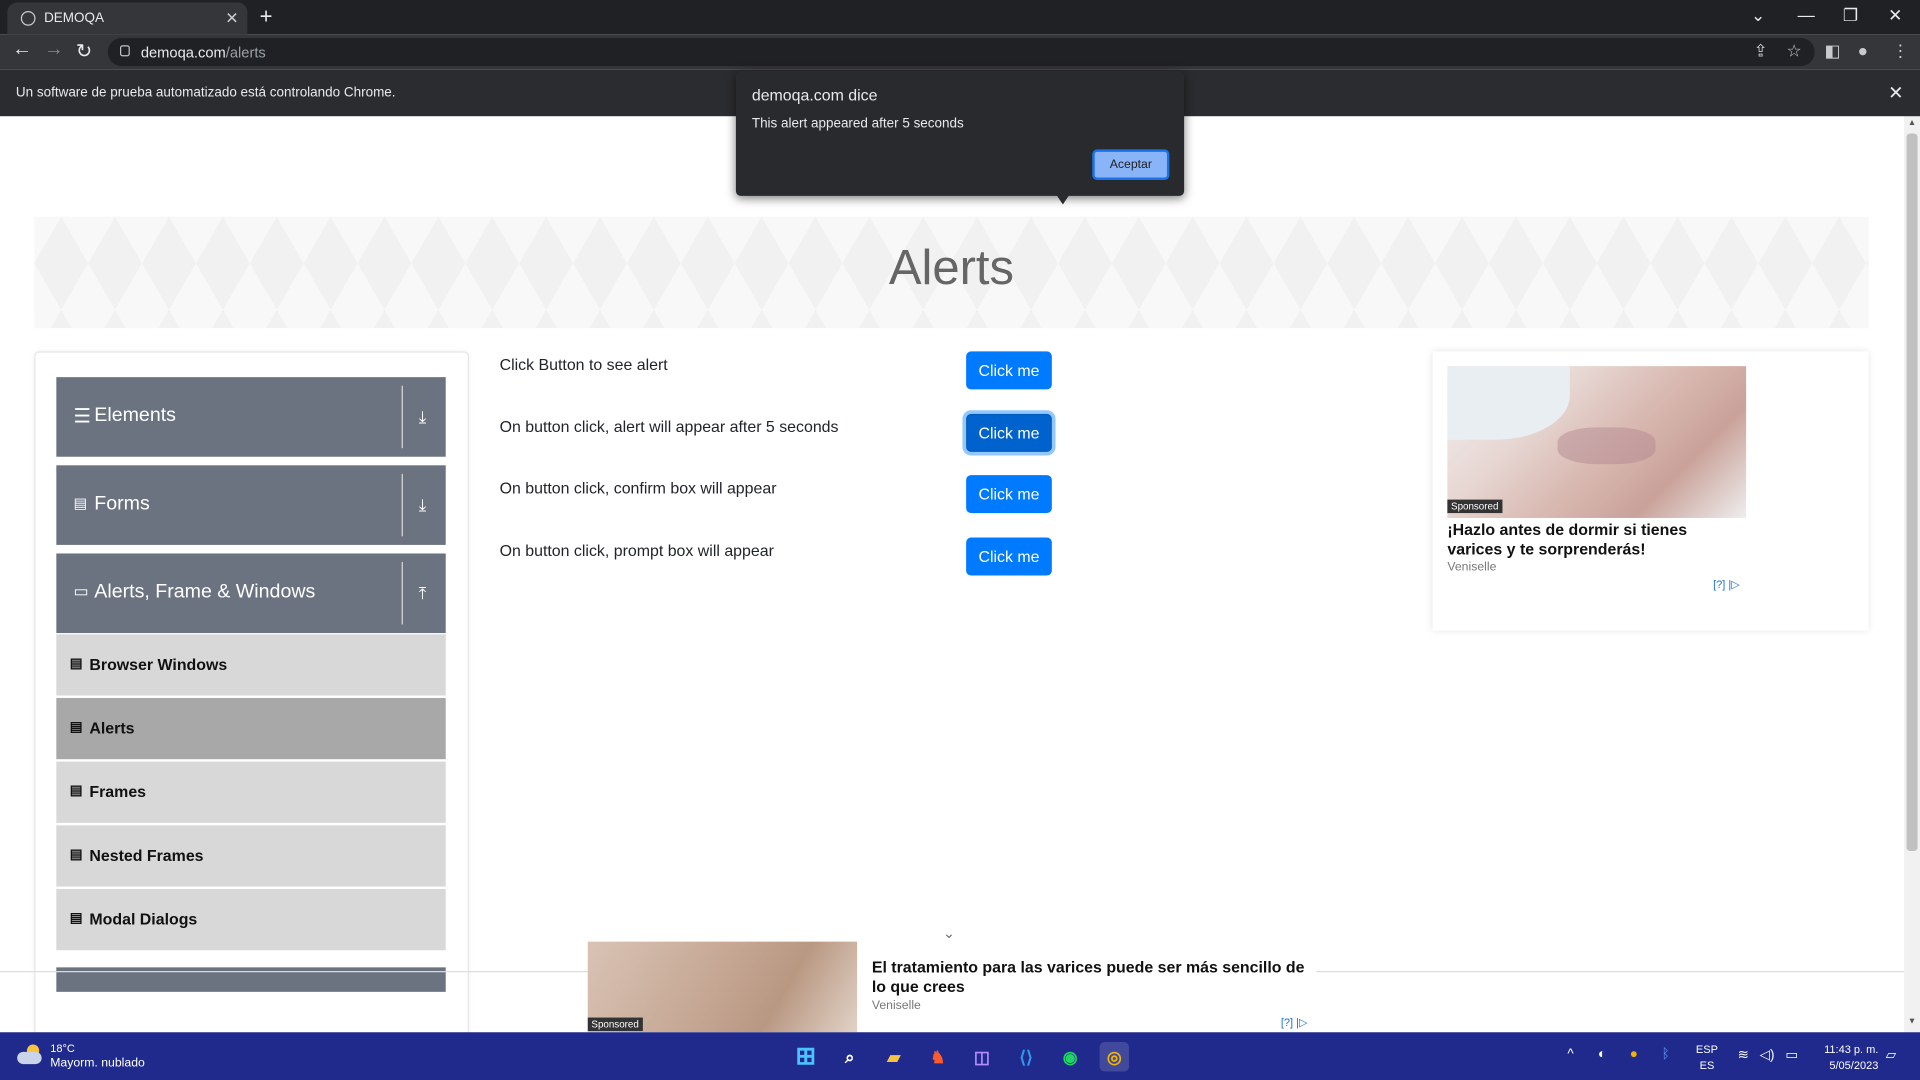 This screenshot has width=1920, height=1080. Describe the element at coordinates (1070, 1056) in the screenshot. I see `spotify-icon: ◉` at that location.